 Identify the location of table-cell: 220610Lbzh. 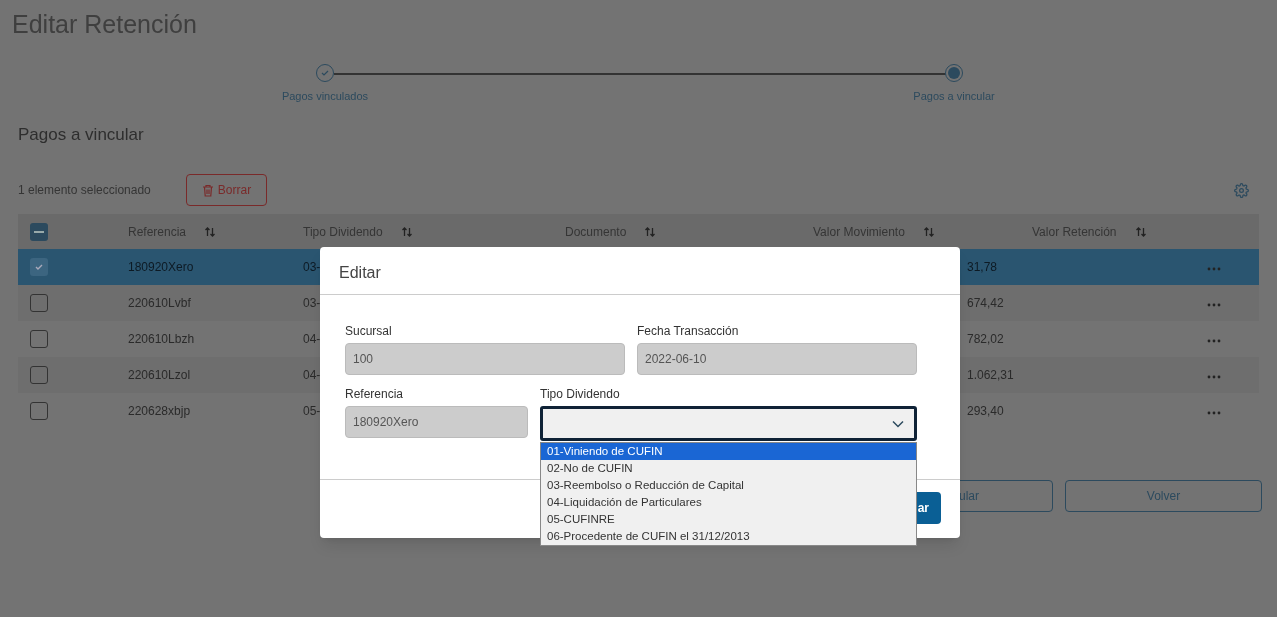
(161, 339).